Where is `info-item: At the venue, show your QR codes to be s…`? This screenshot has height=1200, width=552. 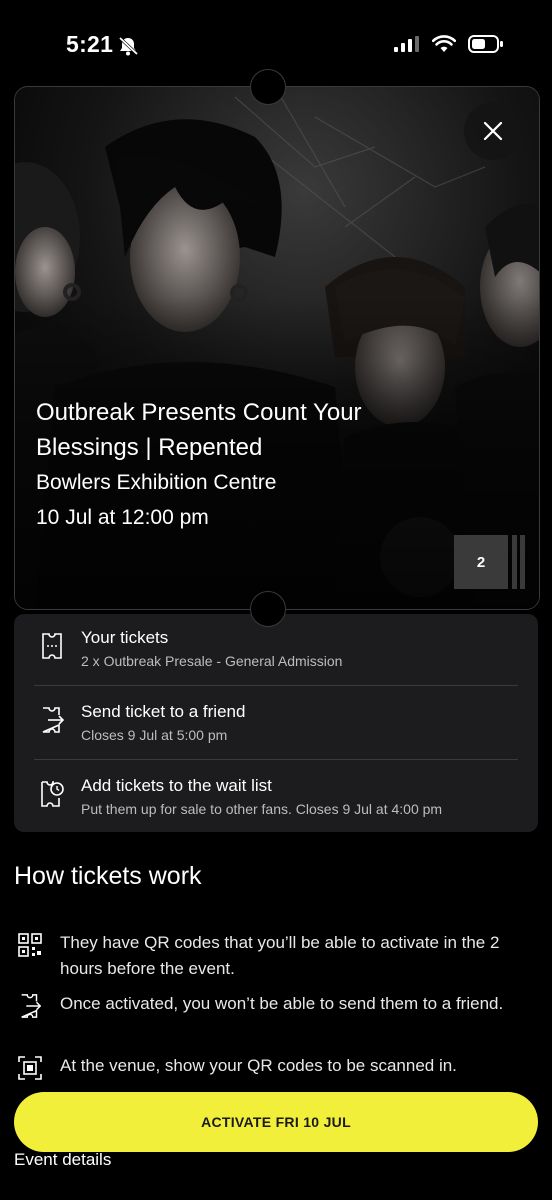 info-item: At the venue, show your QR codes to be s… is located at coordinates (276, 1069).